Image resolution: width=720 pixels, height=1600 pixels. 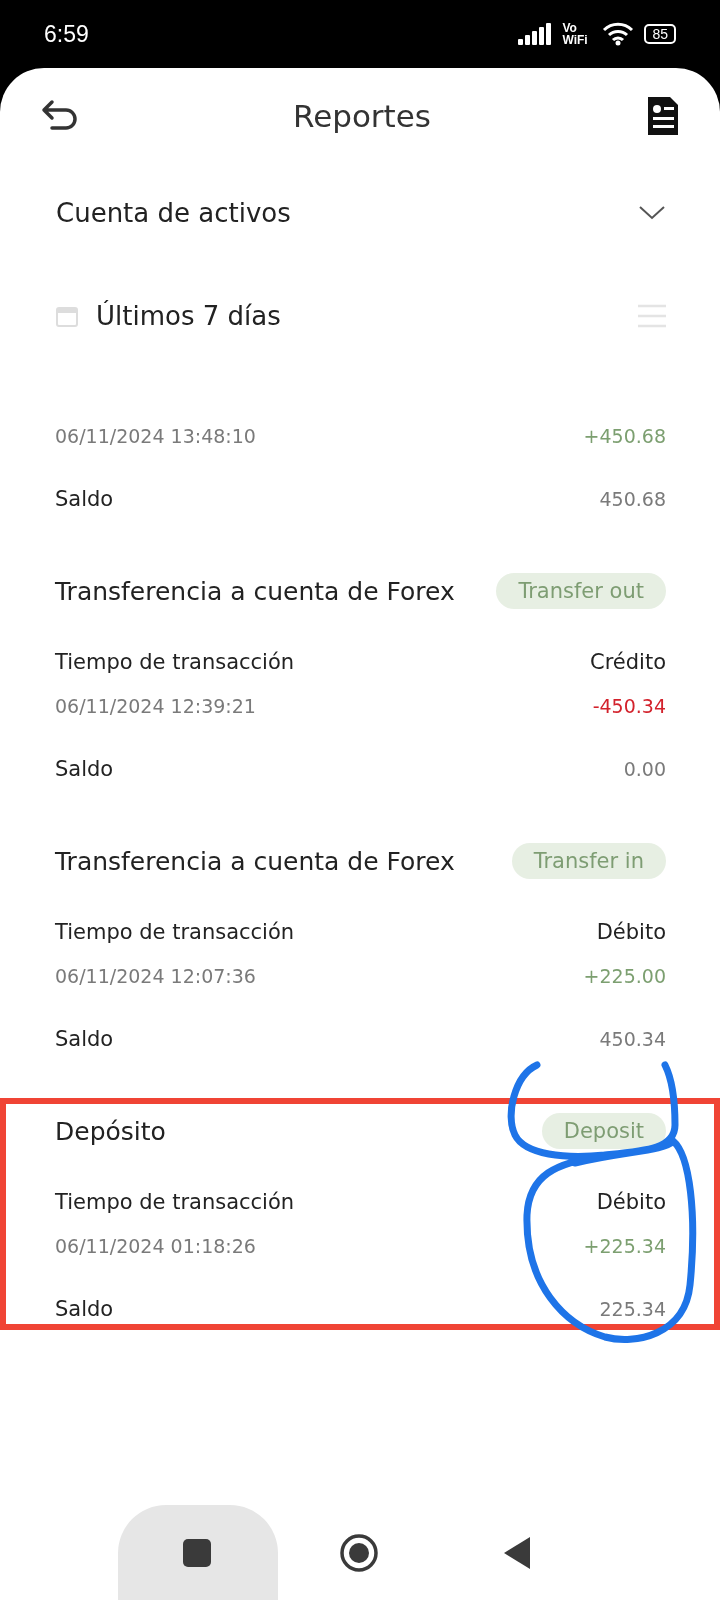 What do you see at coordinates (581, 591) in the screenshot?
I see `type-badge: Transfer out` at bounding box center [581, 591].